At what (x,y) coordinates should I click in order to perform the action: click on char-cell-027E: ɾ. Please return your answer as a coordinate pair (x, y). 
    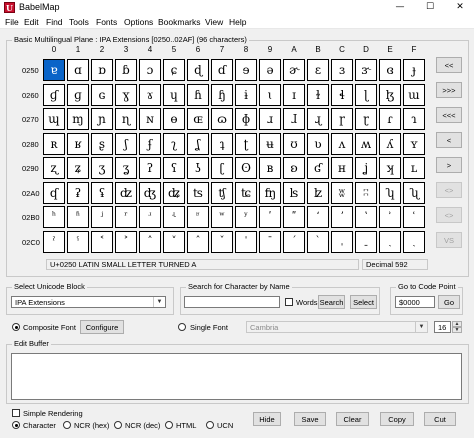
    Looking at the image, I should click on (390, 119).